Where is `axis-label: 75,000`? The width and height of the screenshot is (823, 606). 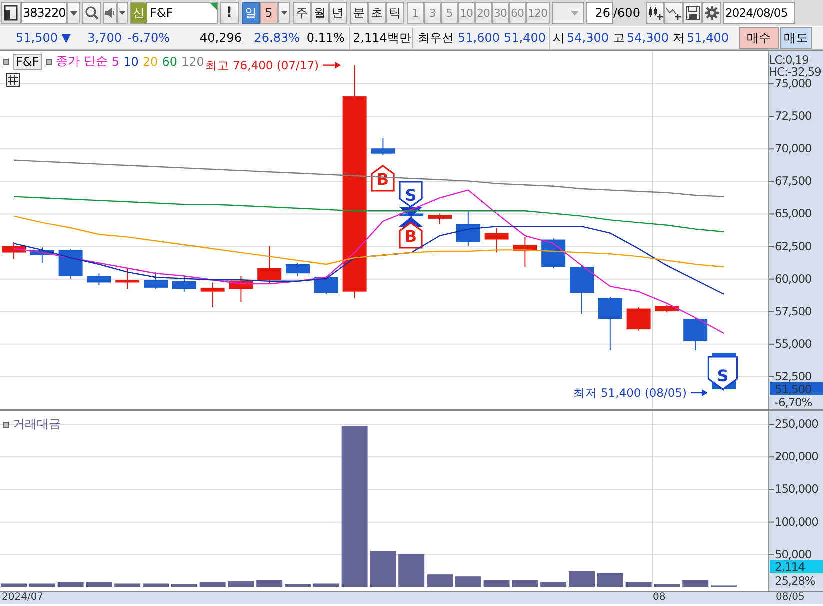 axis-label: 75,000 is located at coordinates (793, 83).